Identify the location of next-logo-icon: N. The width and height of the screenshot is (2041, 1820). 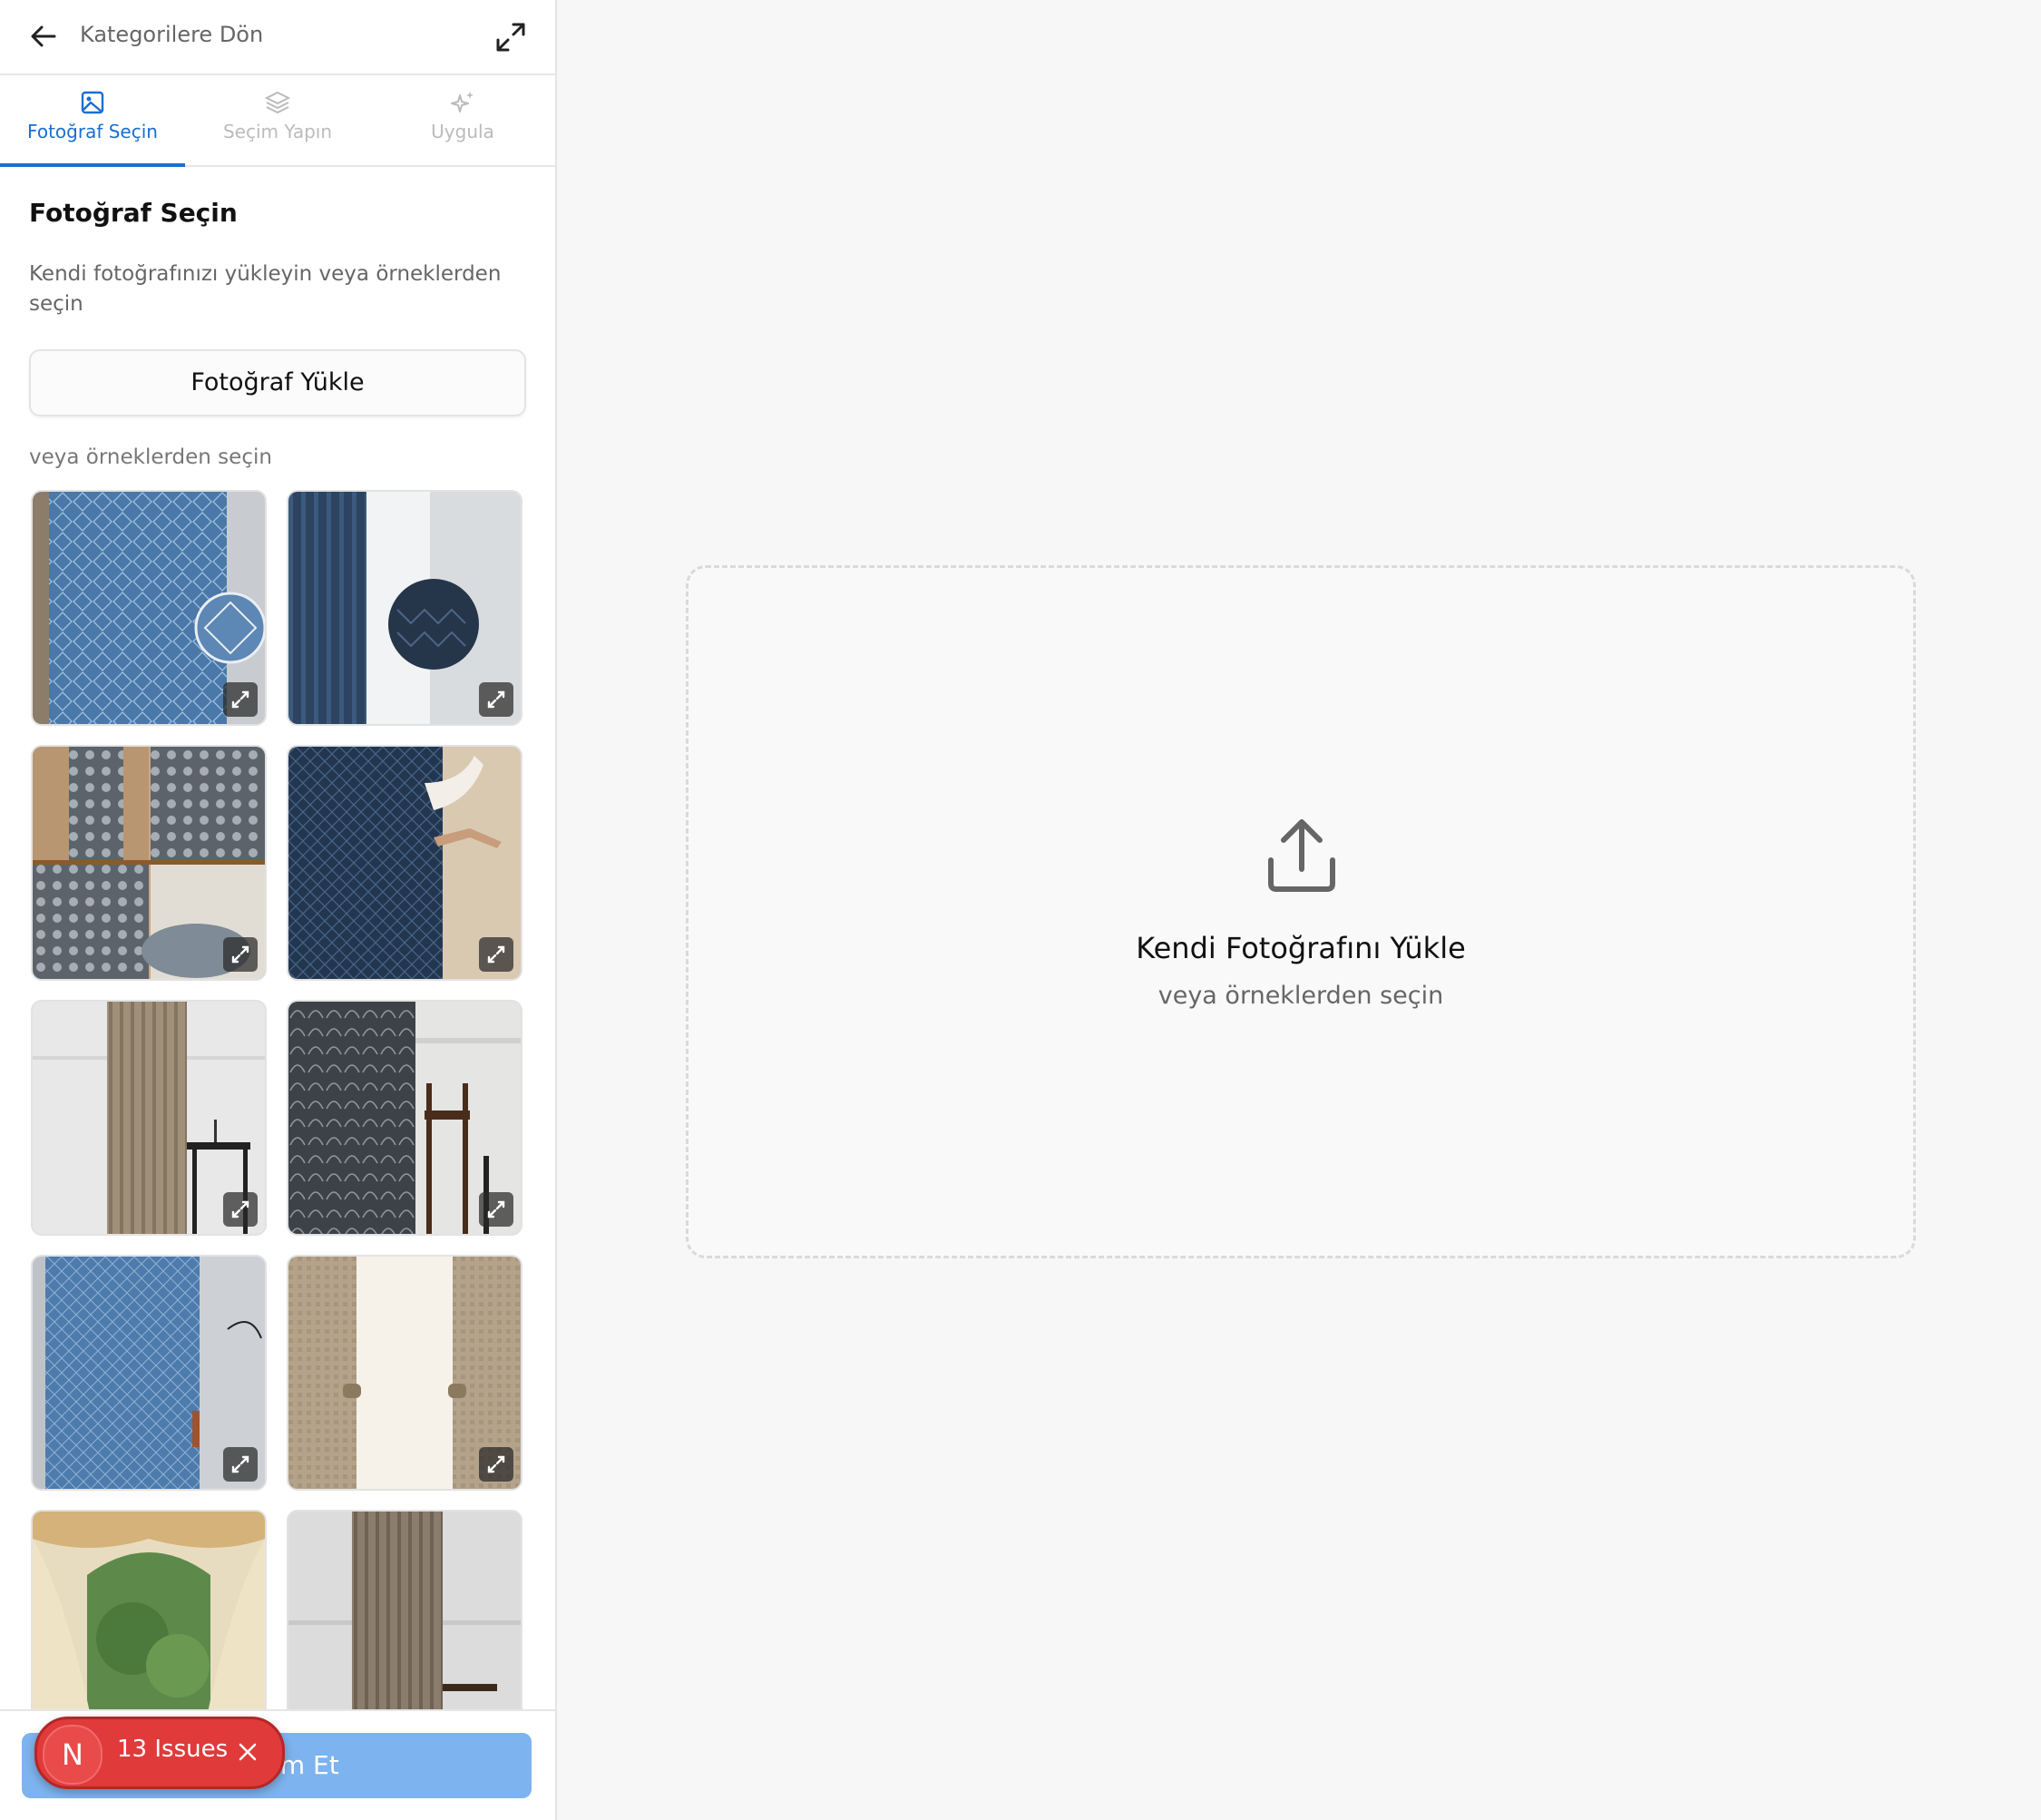
(73, 1755).